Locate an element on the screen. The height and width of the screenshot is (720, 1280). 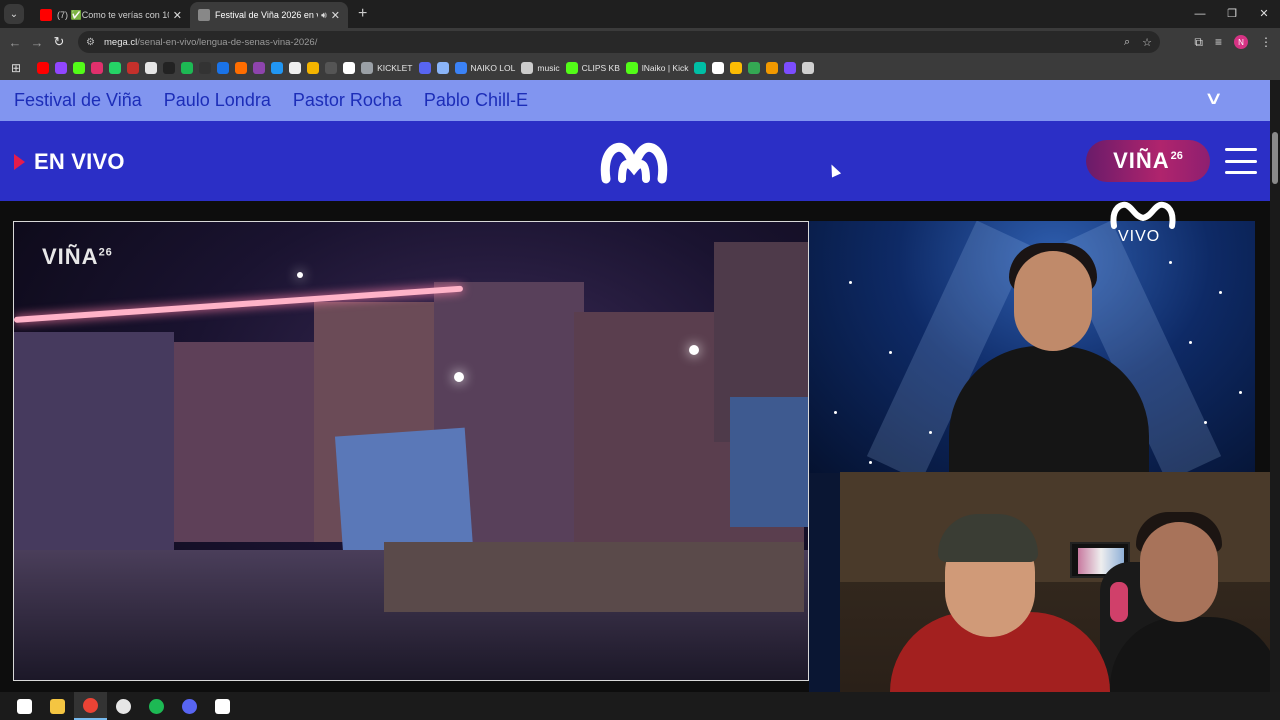
bookmark-item: NAIKO LOL is located at coordinates (485, 68).